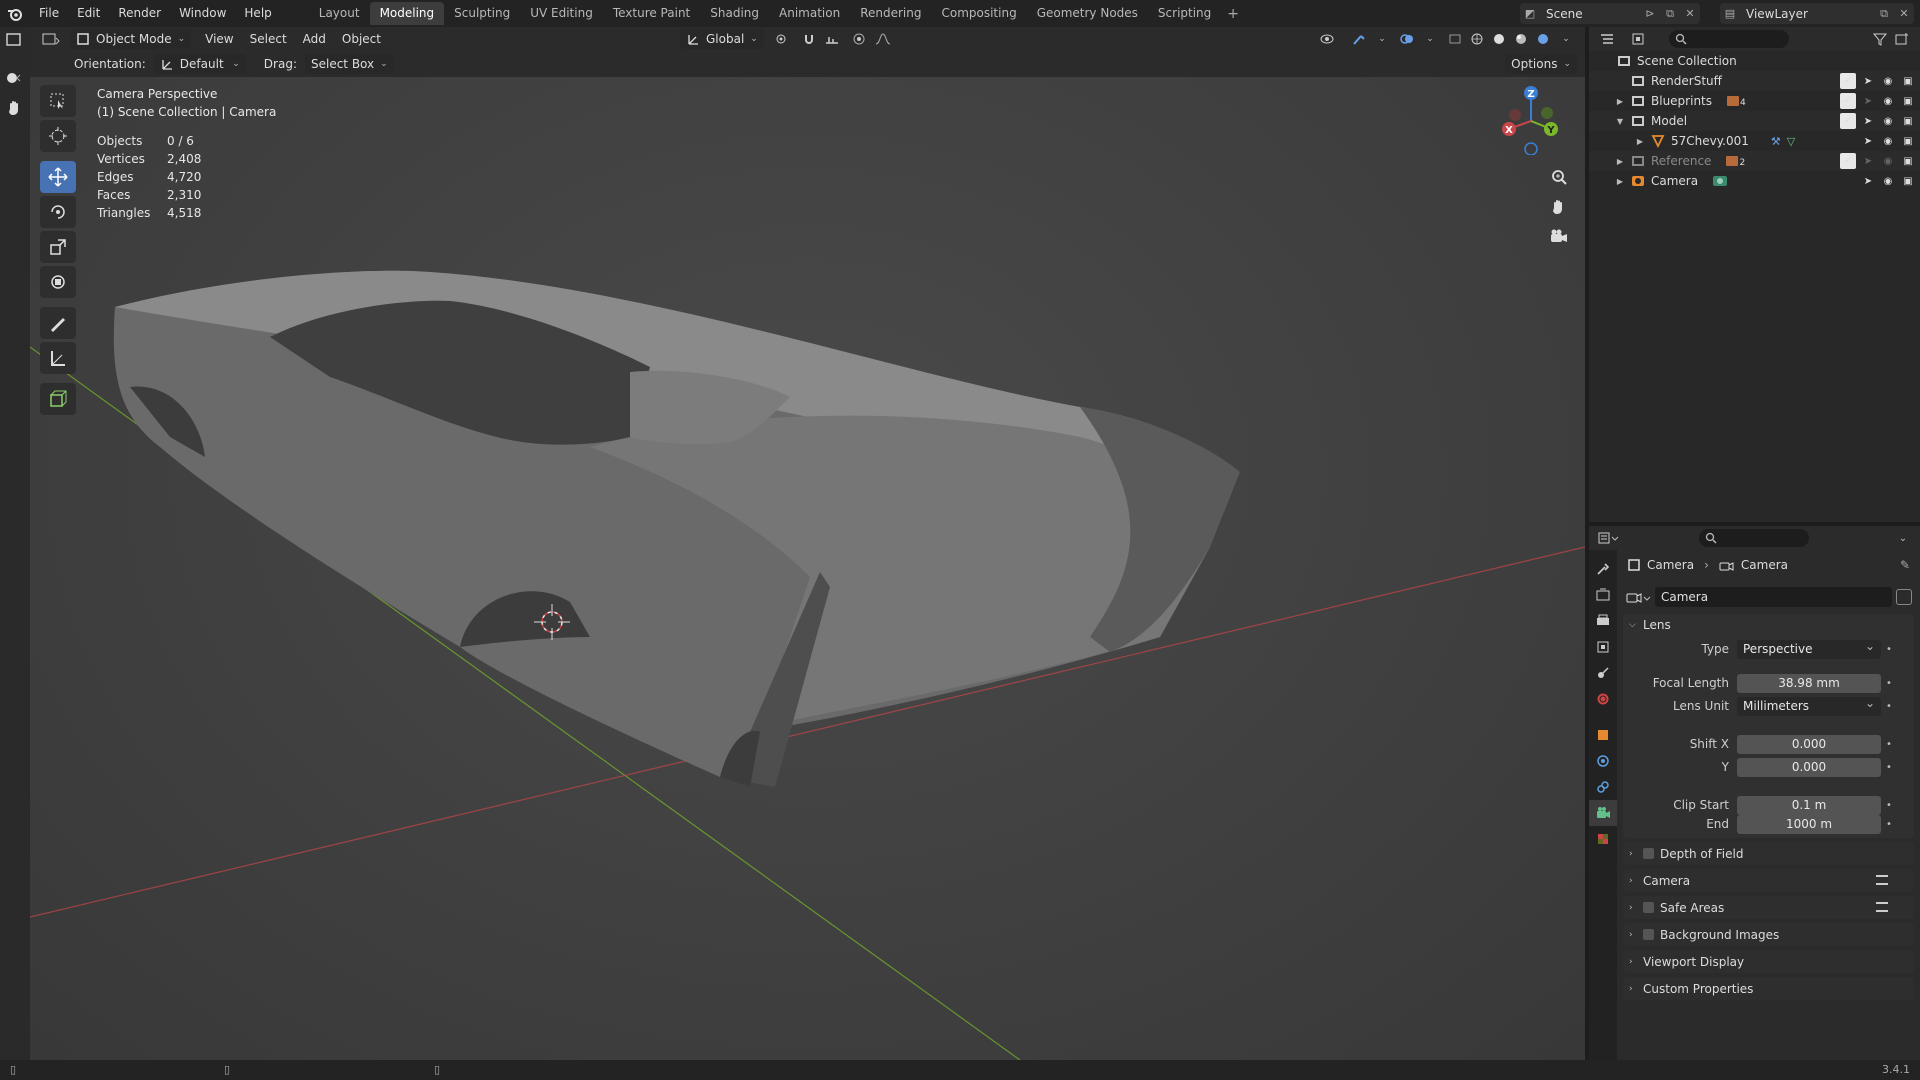 Image resolution: width=1920 pixels, height=1080 pixels. Describe the element at coordinates (58, 212) in the screenshot. I see `rotate-tool` at that location.